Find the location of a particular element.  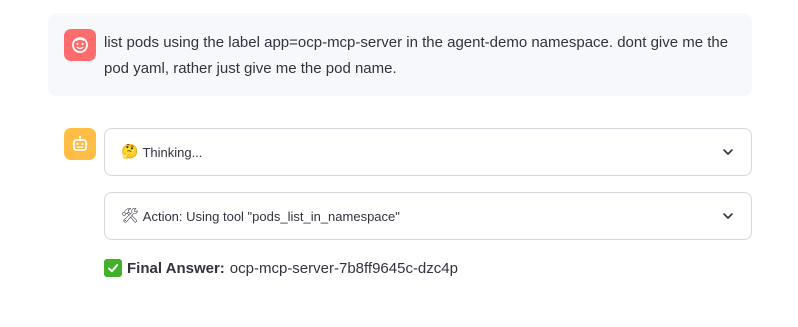

user-avatar is located at coordinates (80, 45).